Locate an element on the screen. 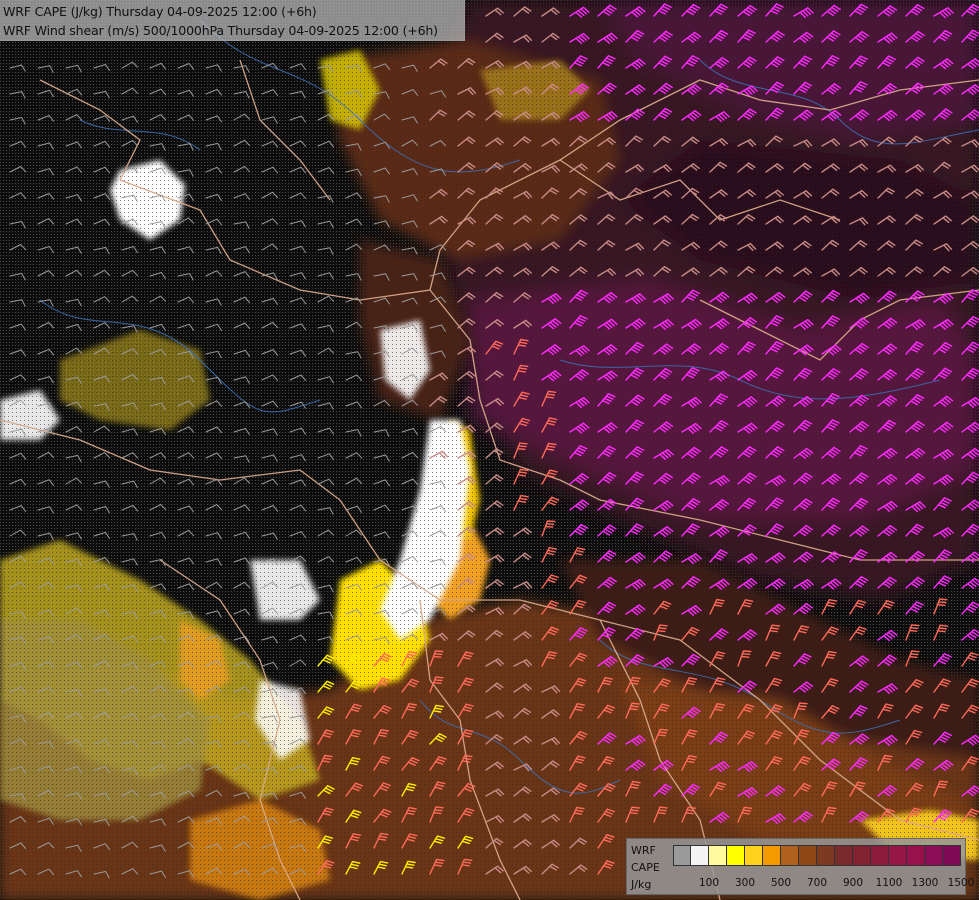 This screenshot has height=900, width=979. legend-tick: 1100 is located at coordinates (889, 883).